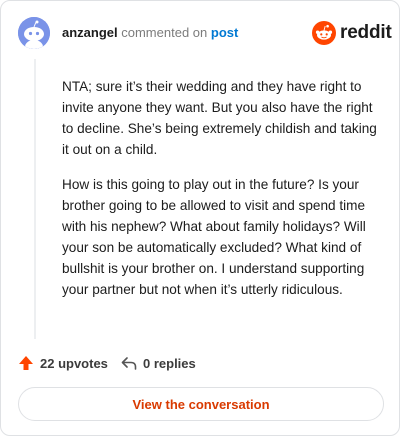  I want to click on comment-header: anzangel commented on post, so click(150, 33).